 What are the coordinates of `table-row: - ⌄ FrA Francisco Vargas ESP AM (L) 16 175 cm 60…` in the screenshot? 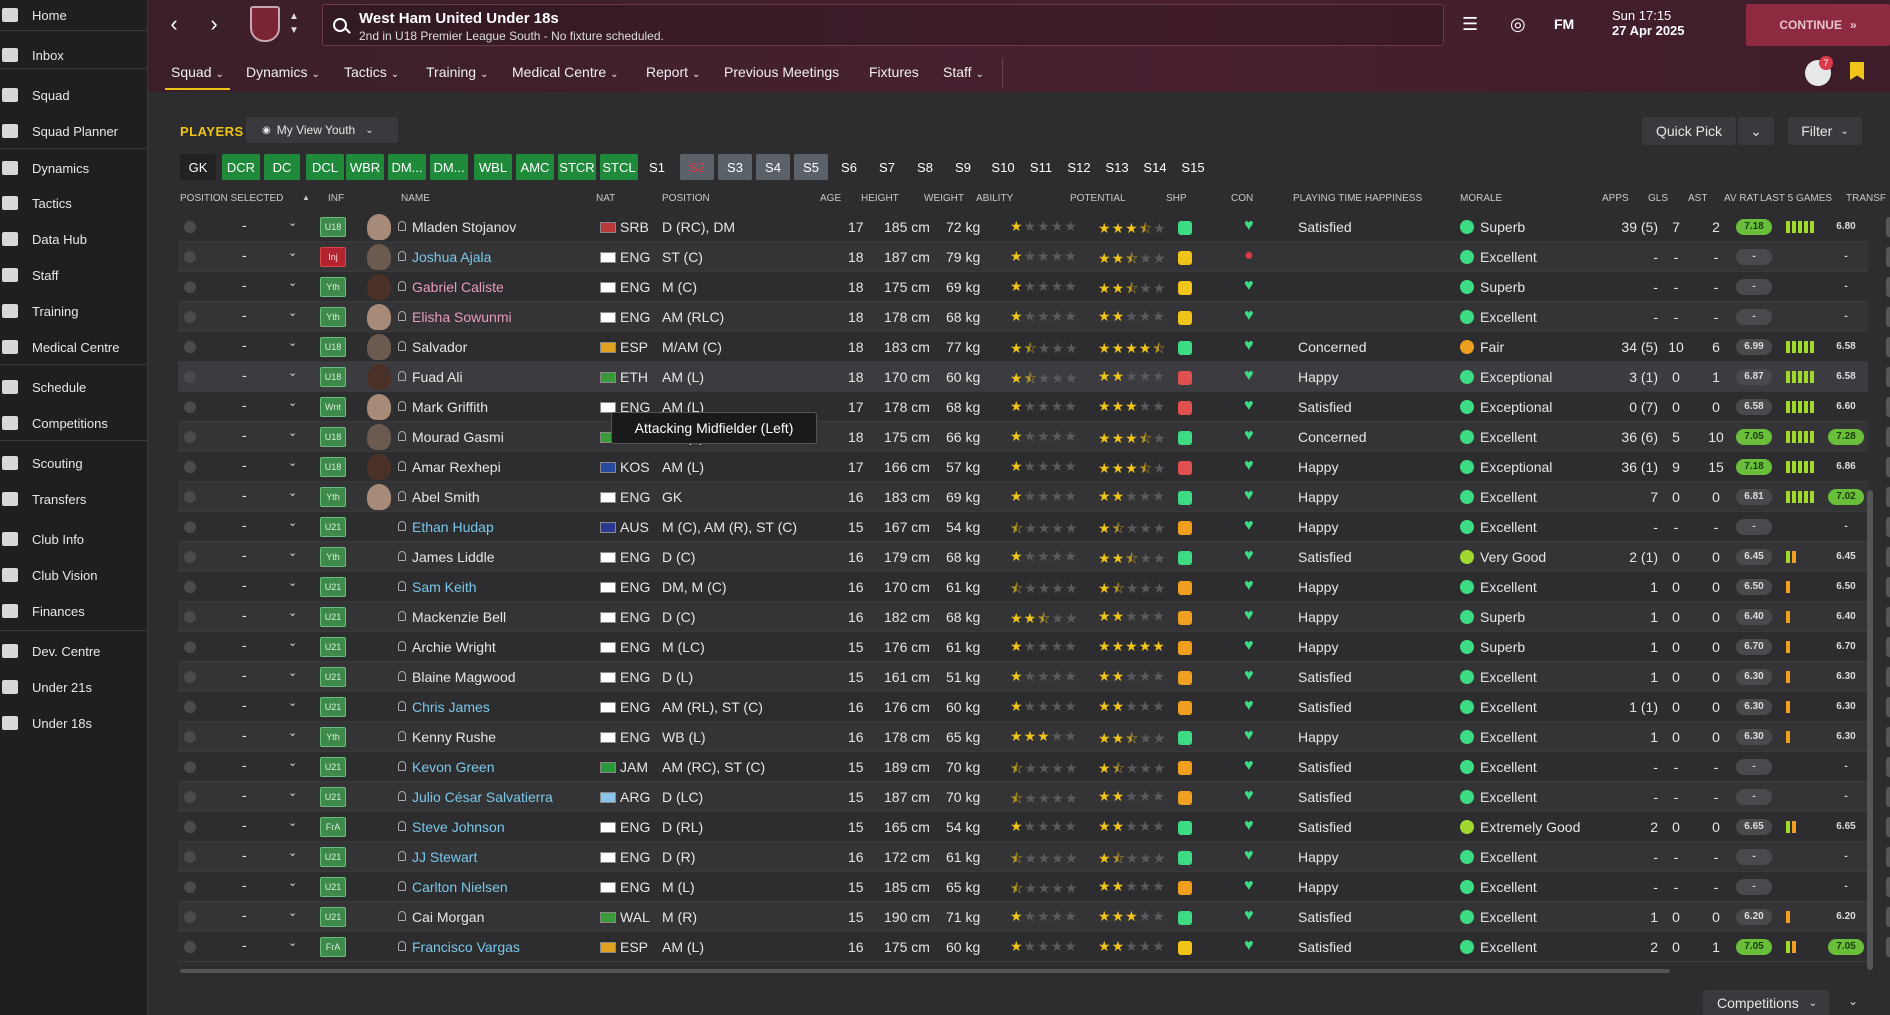 It's located at (1034, 947).